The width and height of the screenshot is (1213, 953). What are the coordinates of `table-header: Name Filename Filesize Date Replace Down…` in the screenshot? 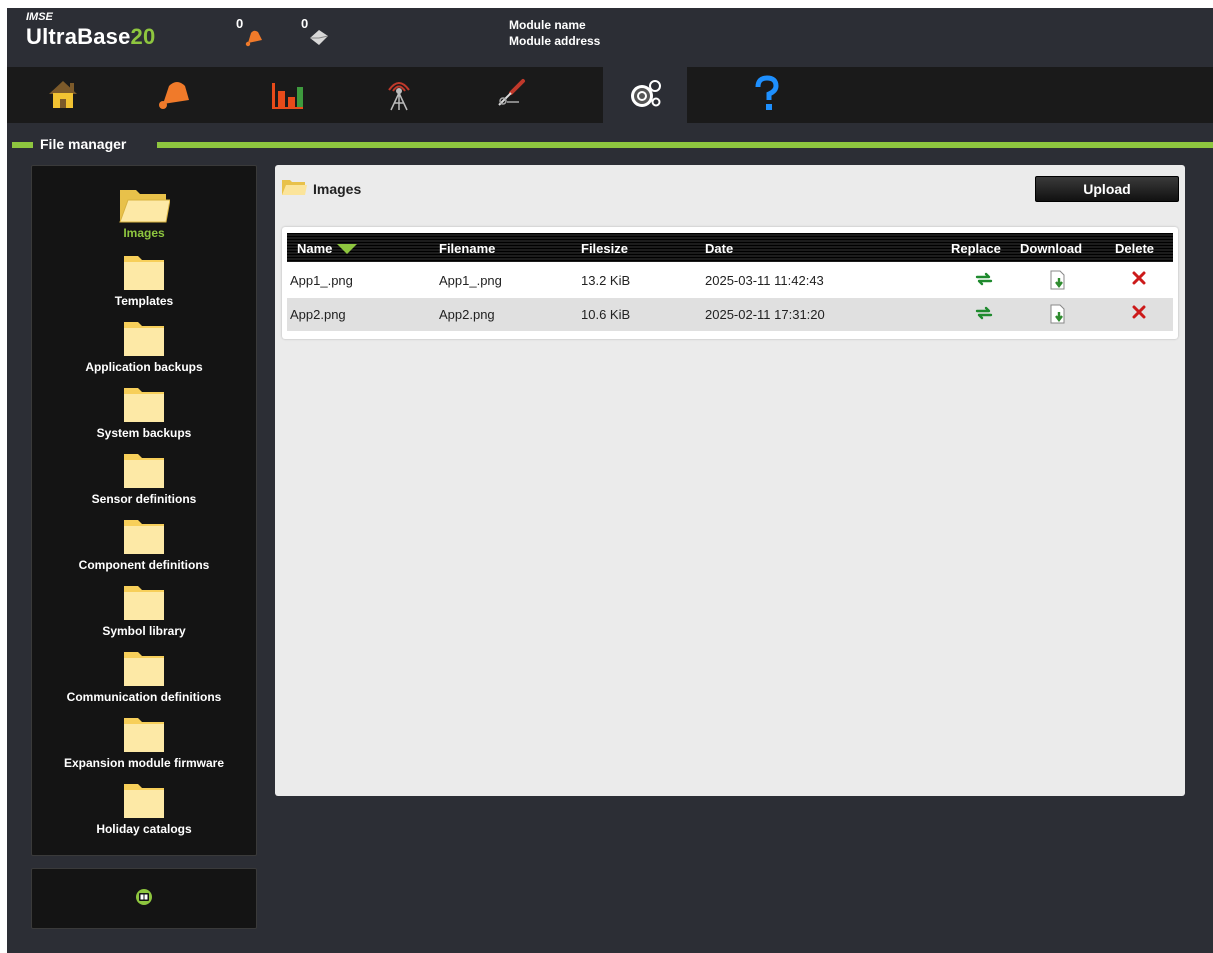 It's located at (730, 247).